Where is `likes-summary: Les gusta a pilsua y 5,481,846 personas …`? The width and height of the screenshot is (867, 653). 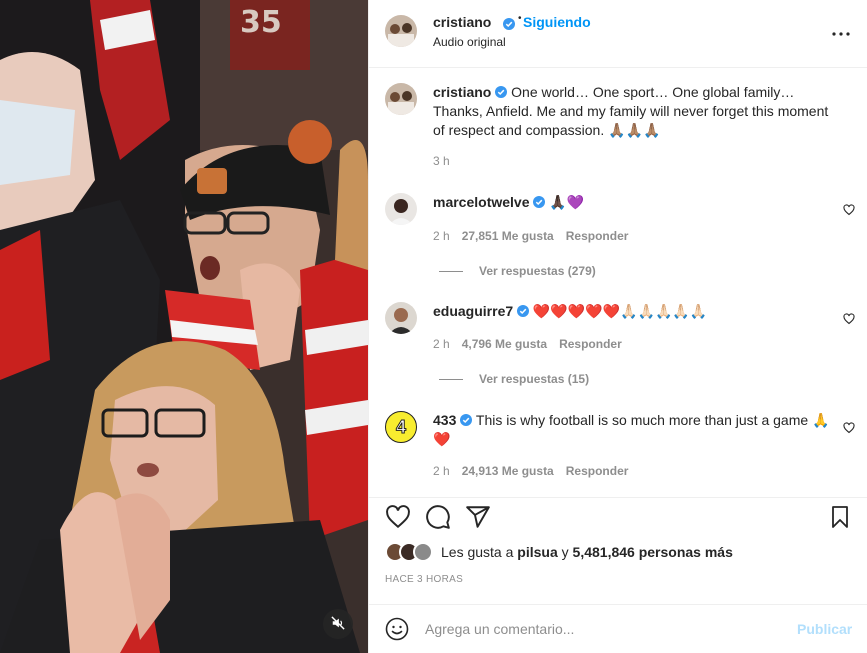
likes-summary: Les gusta a pilsua y 5,481,846 personas … is located at coordinates (559, 552).